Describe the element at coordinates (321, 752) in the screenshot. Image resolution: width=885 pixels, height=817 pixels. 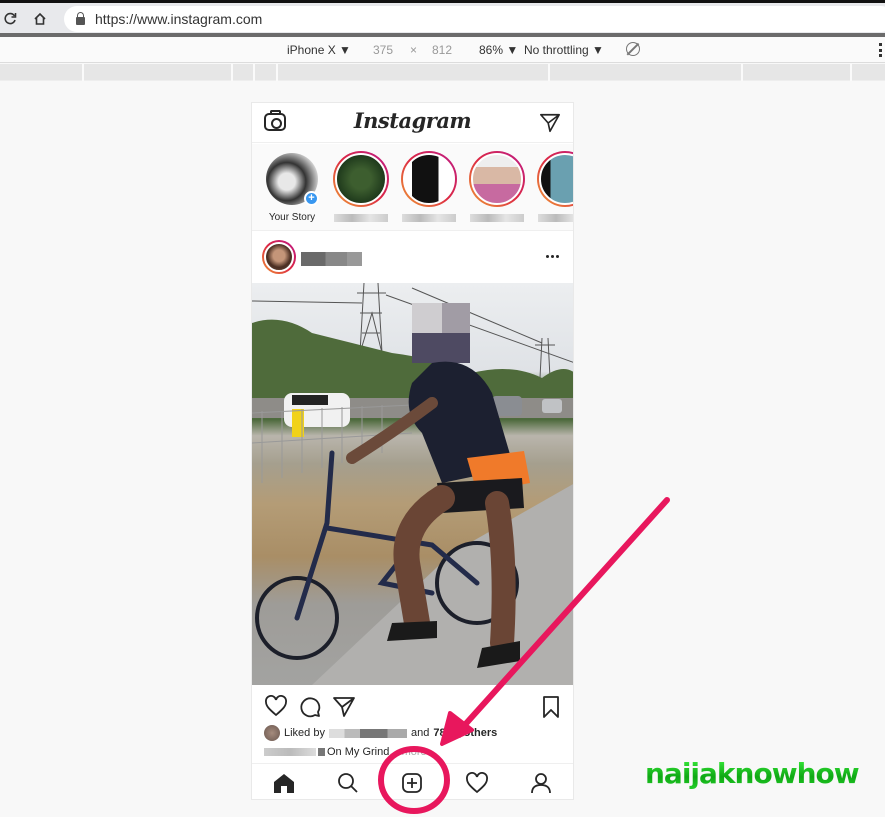
I see `caption-emoji-blurred` at that location.